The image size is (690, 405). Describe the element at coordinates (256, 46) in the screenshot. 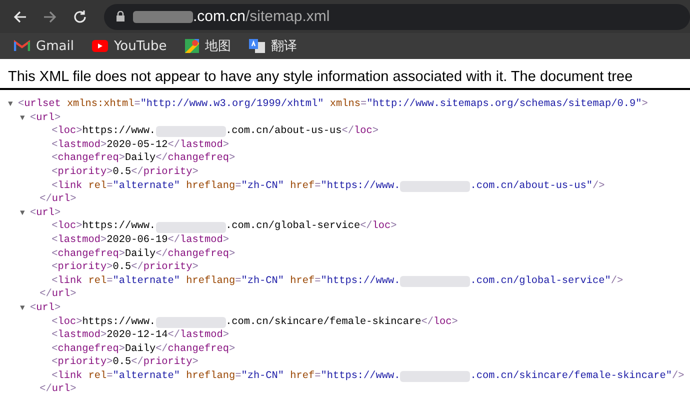

I see `translate-icon` at that location.